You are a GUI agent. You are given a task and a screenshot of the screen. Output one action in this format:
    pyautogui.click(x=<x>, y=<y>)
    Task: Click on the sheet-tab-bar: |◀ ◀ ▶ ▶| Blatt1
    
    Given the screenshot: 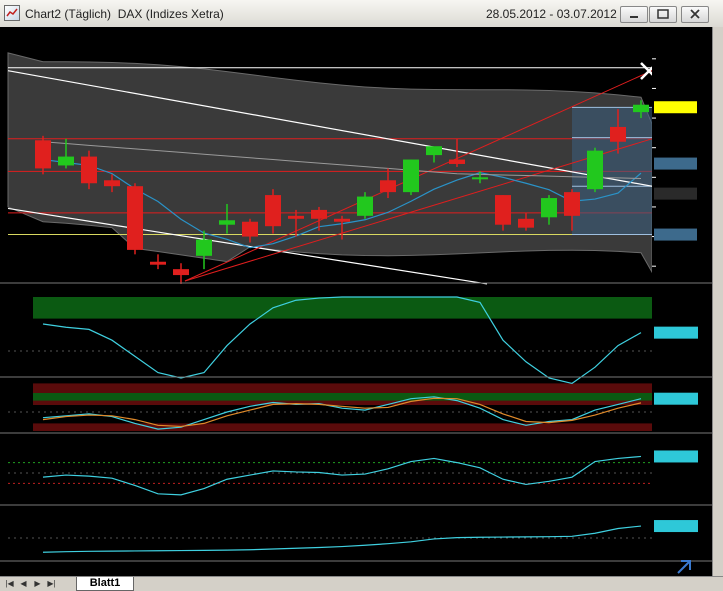 What is the action you would take?
    pyautogui.click(x=361, y=583)
    